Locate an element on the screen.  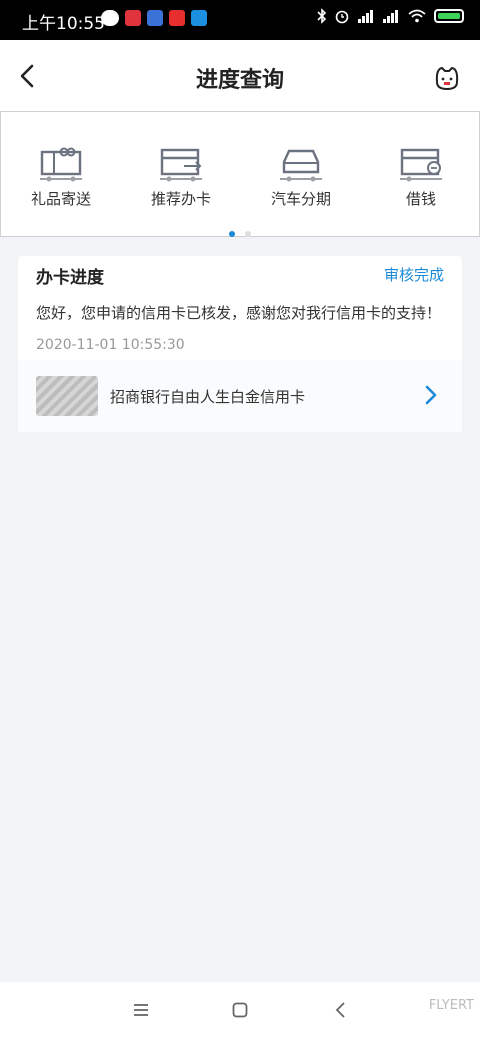
app-icon-flight is located at coordinates (199, 18).